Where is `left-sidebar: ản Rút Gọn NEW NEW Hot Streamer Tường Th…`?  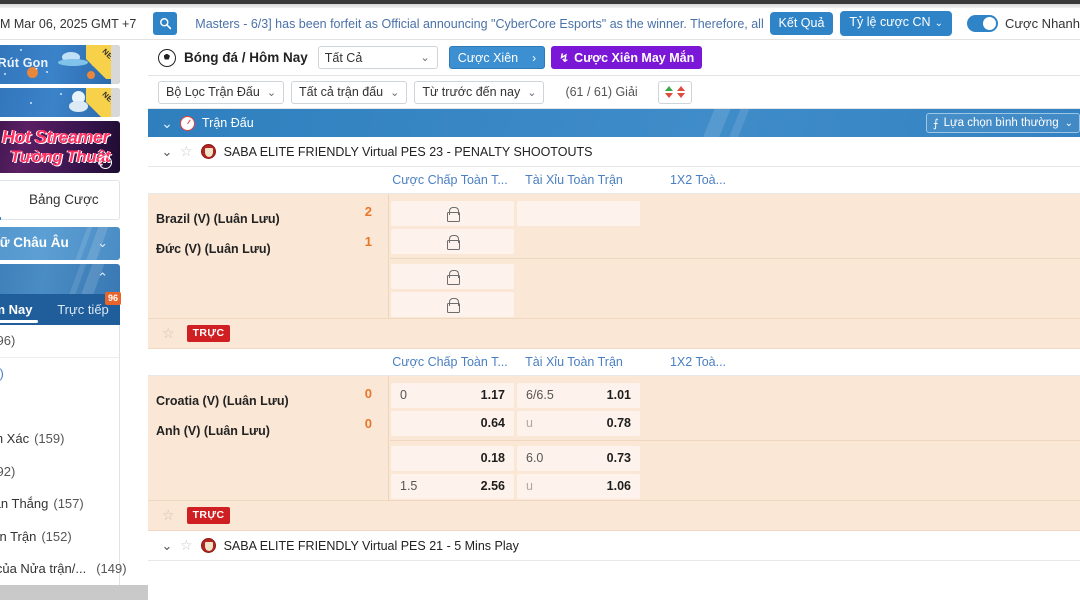 left-sidebar: ản Rút Gọn NEW NEW Hot Streamer Tường Th… is located at coordinates (73, 312).